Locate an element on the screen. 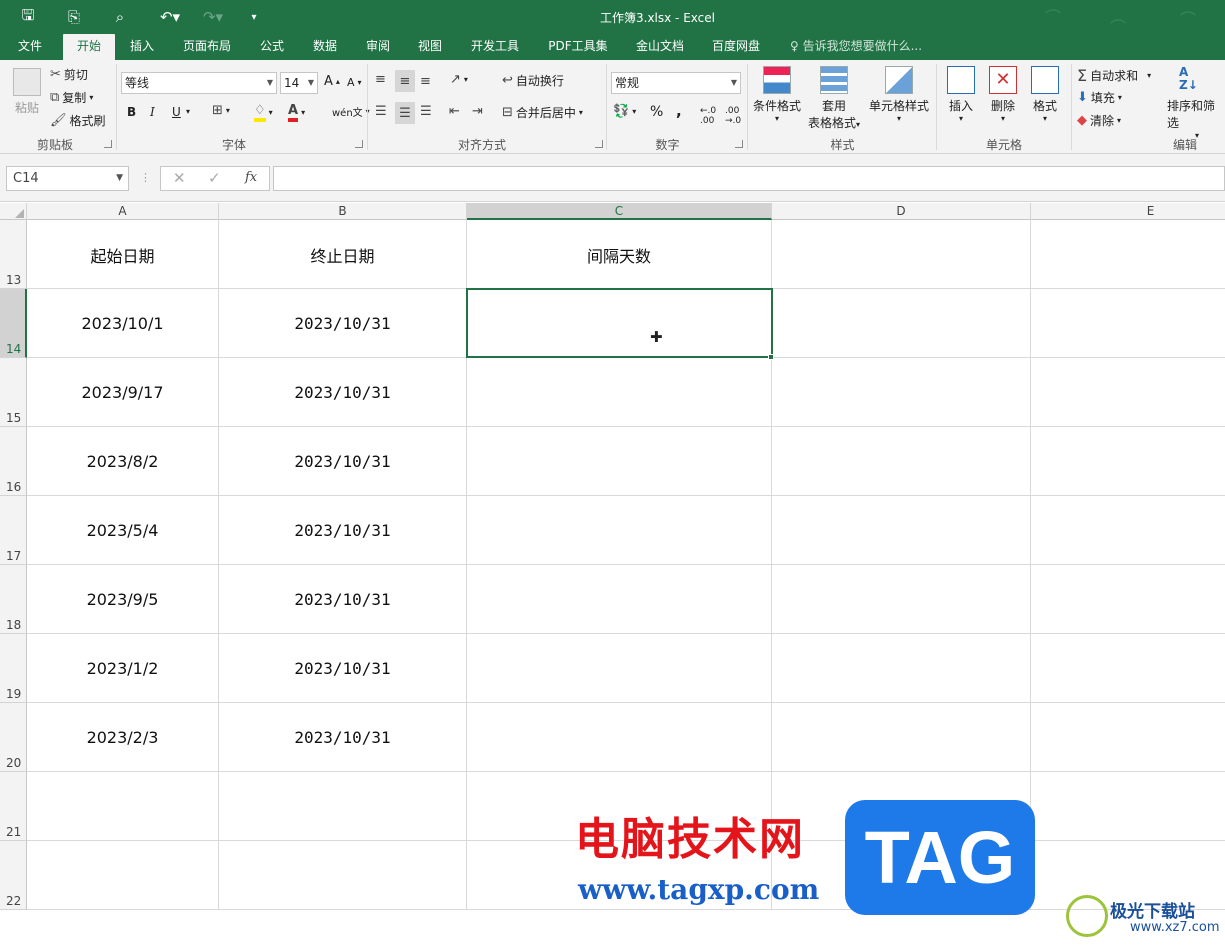  row-header: 20 is located at coordinates (13, 737).